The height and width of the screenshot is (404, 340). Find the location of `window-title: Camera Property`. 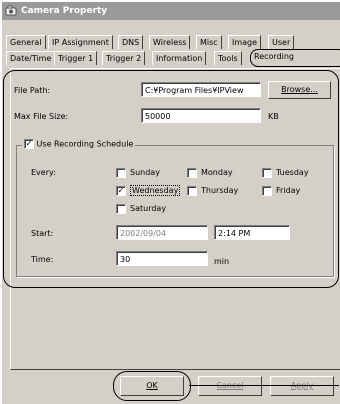

window-title: Camera Property is located at coordinates (64, 11).